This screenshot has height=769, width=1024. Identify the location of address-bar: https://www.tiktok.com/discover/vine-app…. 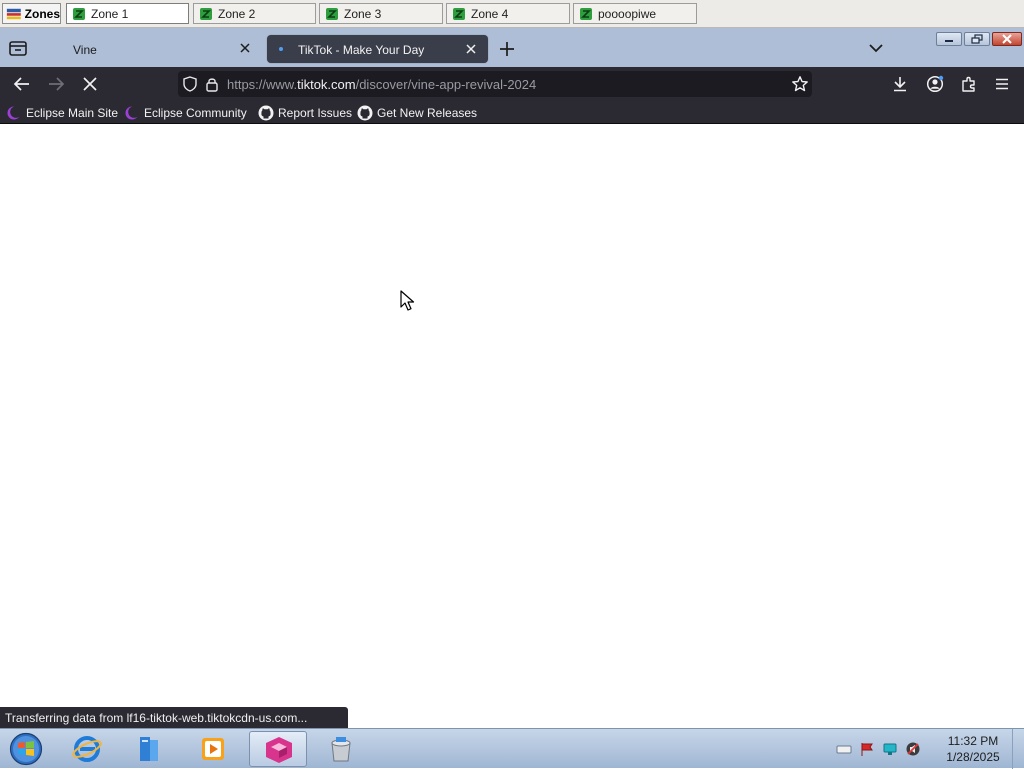
(495, 84).